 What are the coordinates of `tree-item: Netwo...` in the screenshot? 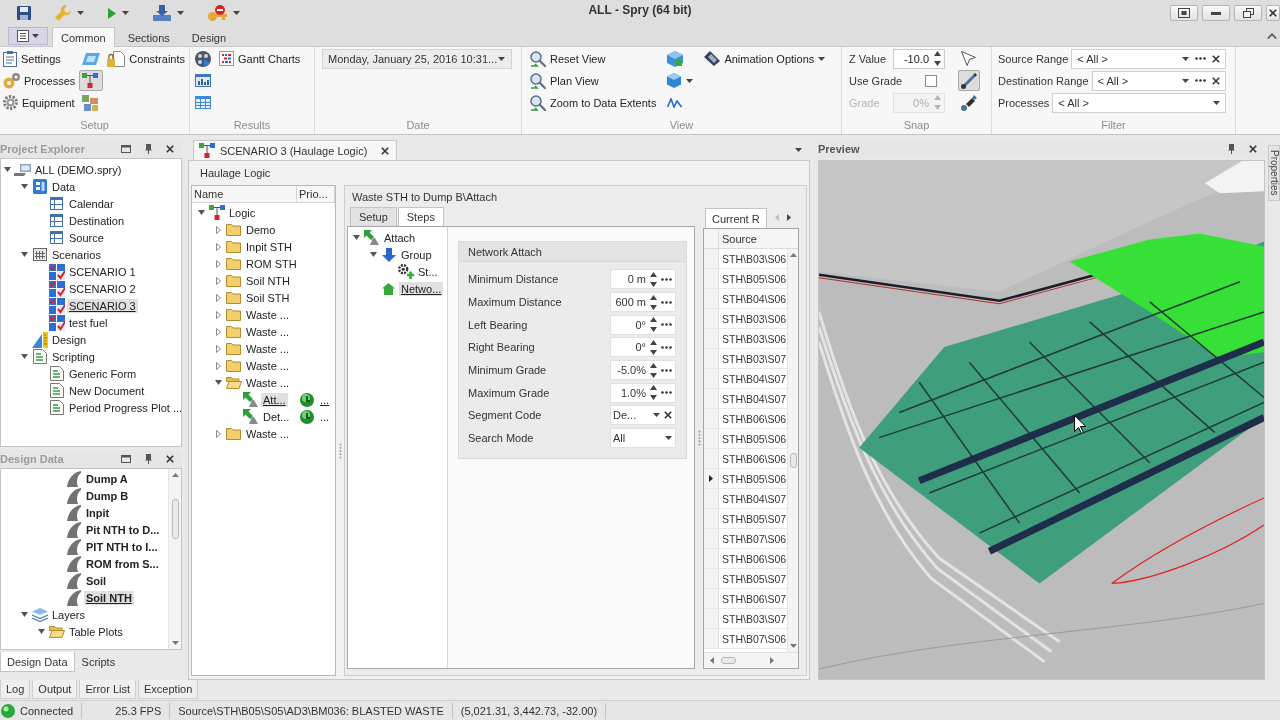 It's located at (421, 288).